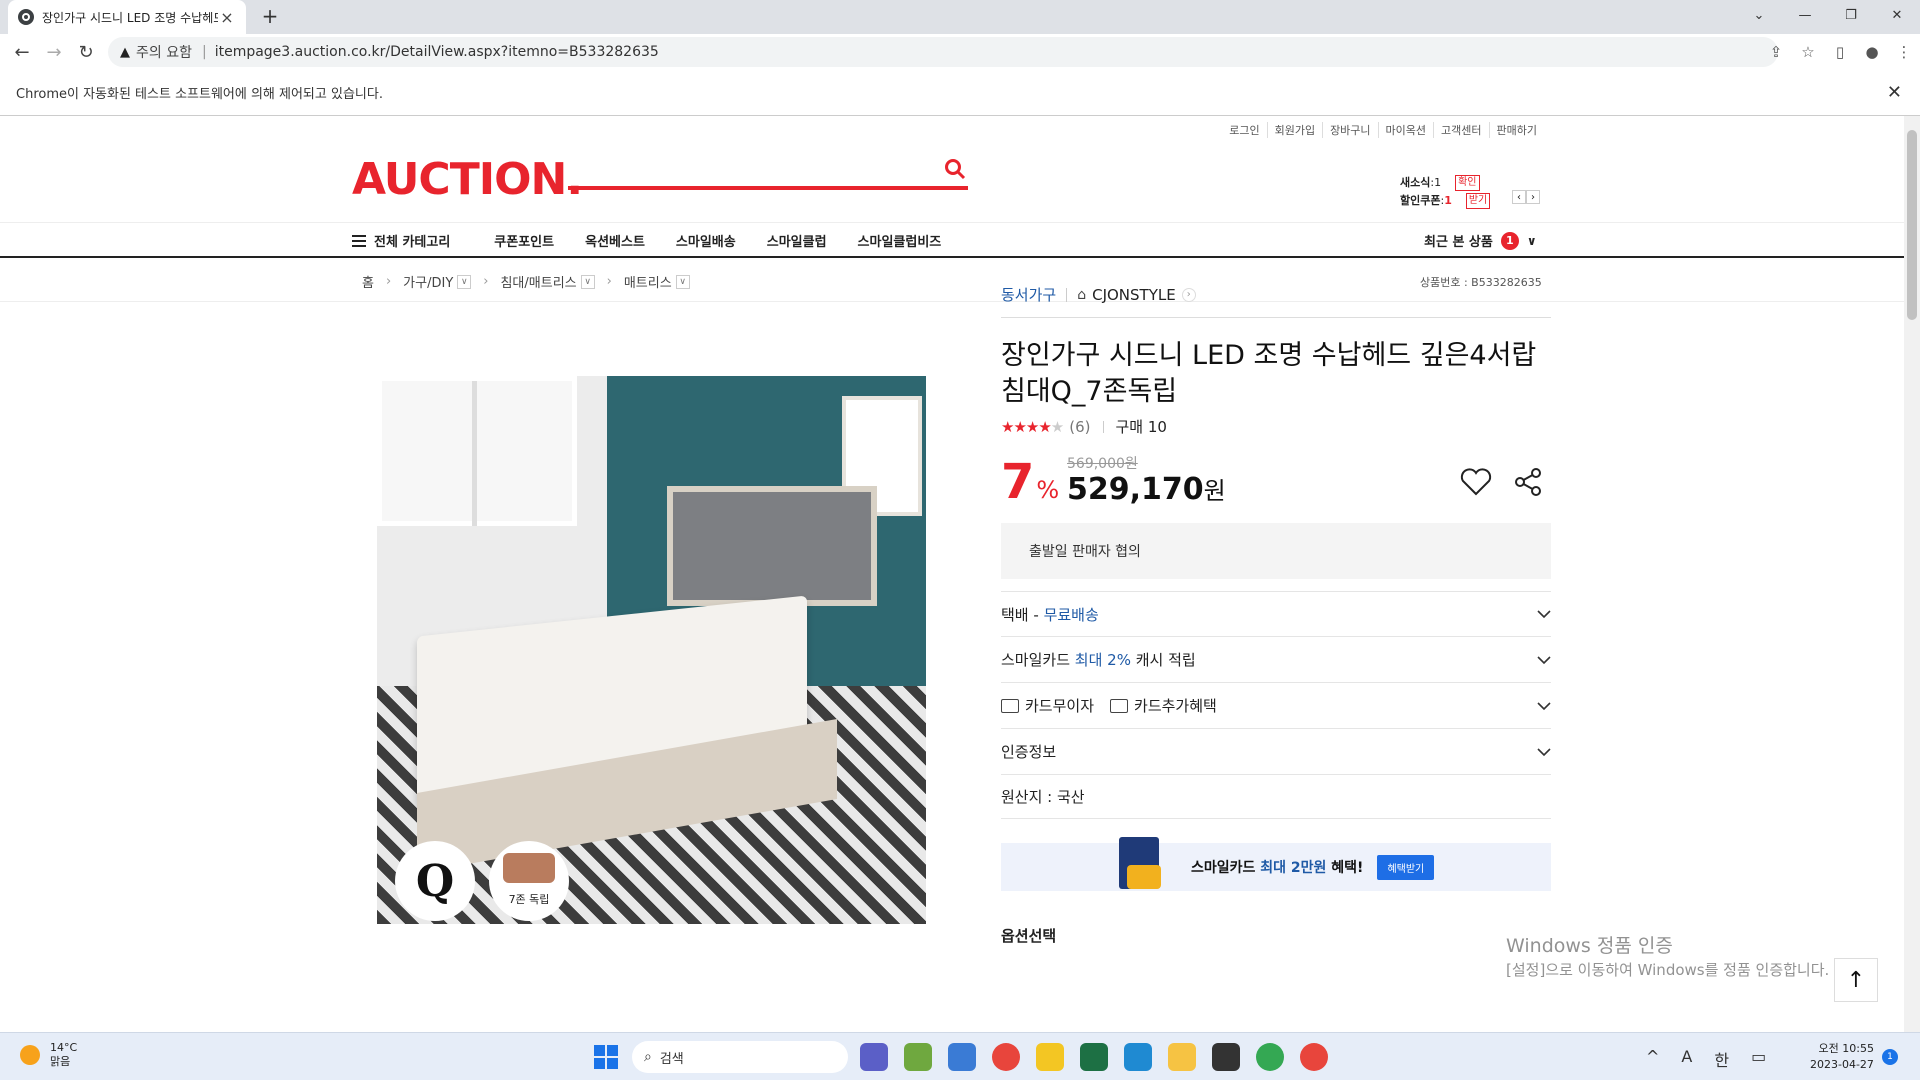 Image resolution: width=1920 pixels, height=1080 pixels. I want to click on coin-image, so click(1144, 877).